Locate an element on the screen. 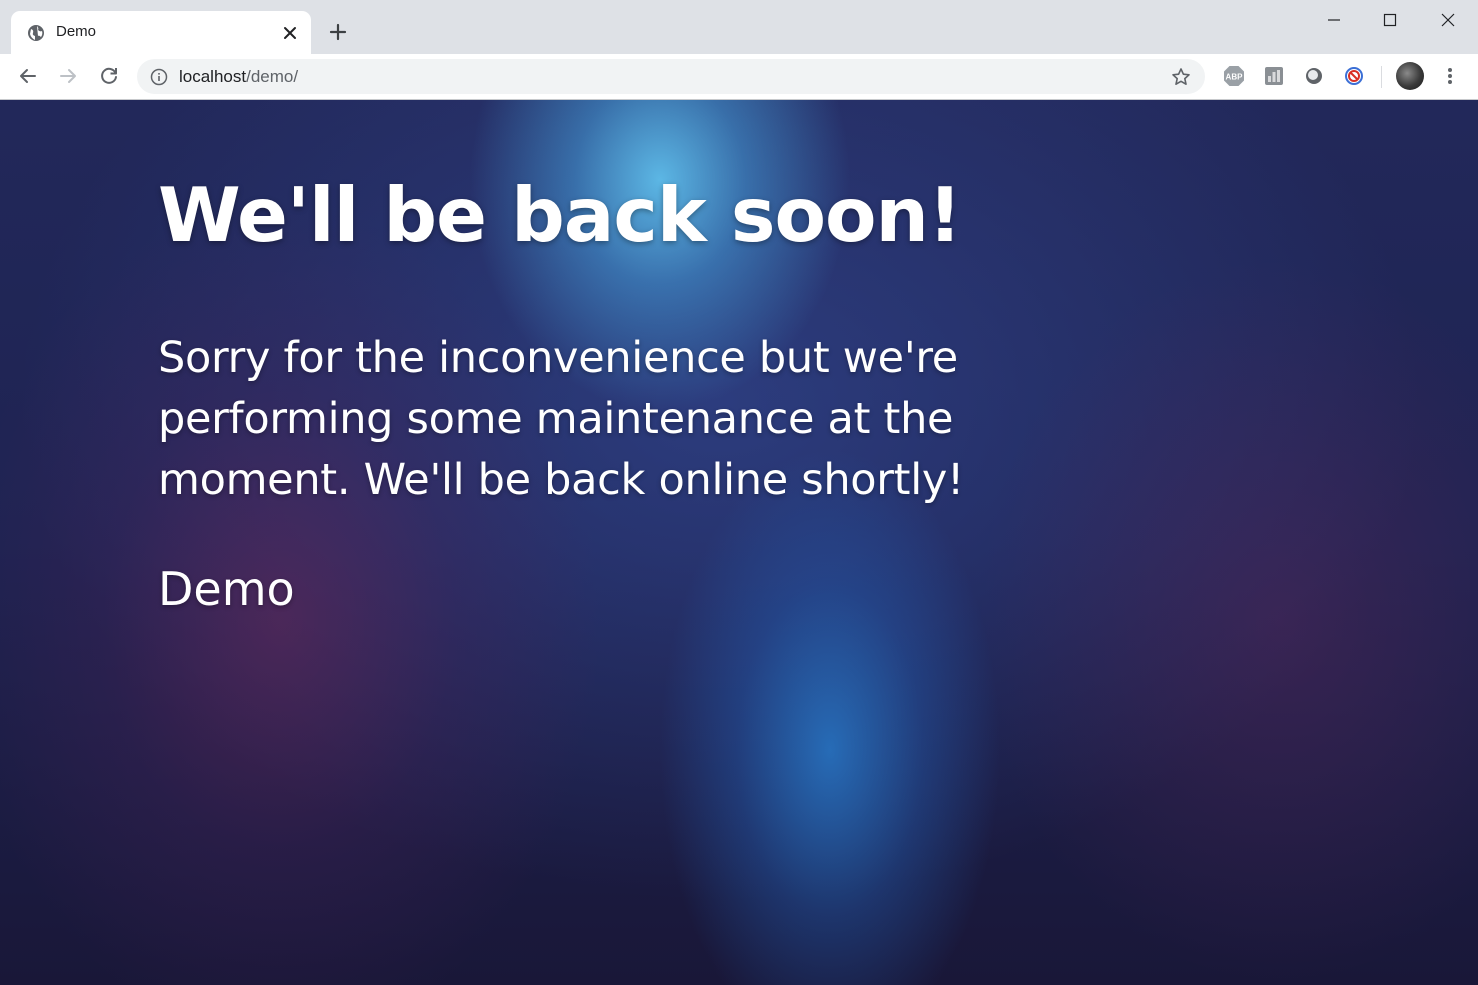  signature: Demo is located at coordinates (226, 589).